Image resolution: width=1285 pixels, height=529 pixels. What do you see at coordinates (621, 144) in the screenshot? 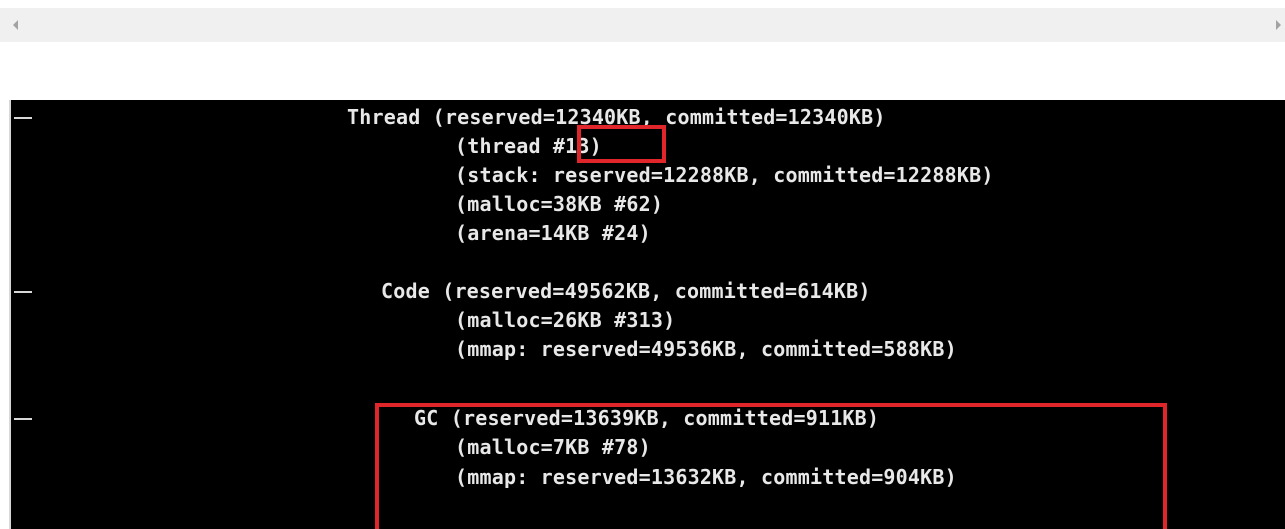
I see `thread-count-highlight` at bounding box center [621, 144].